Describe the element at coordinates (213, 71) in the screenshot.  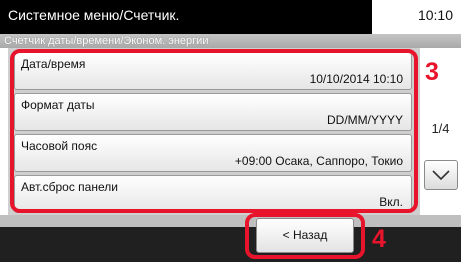
I see `list-item-date-time: Дата/время 10/10/2014 10:10` at that location.